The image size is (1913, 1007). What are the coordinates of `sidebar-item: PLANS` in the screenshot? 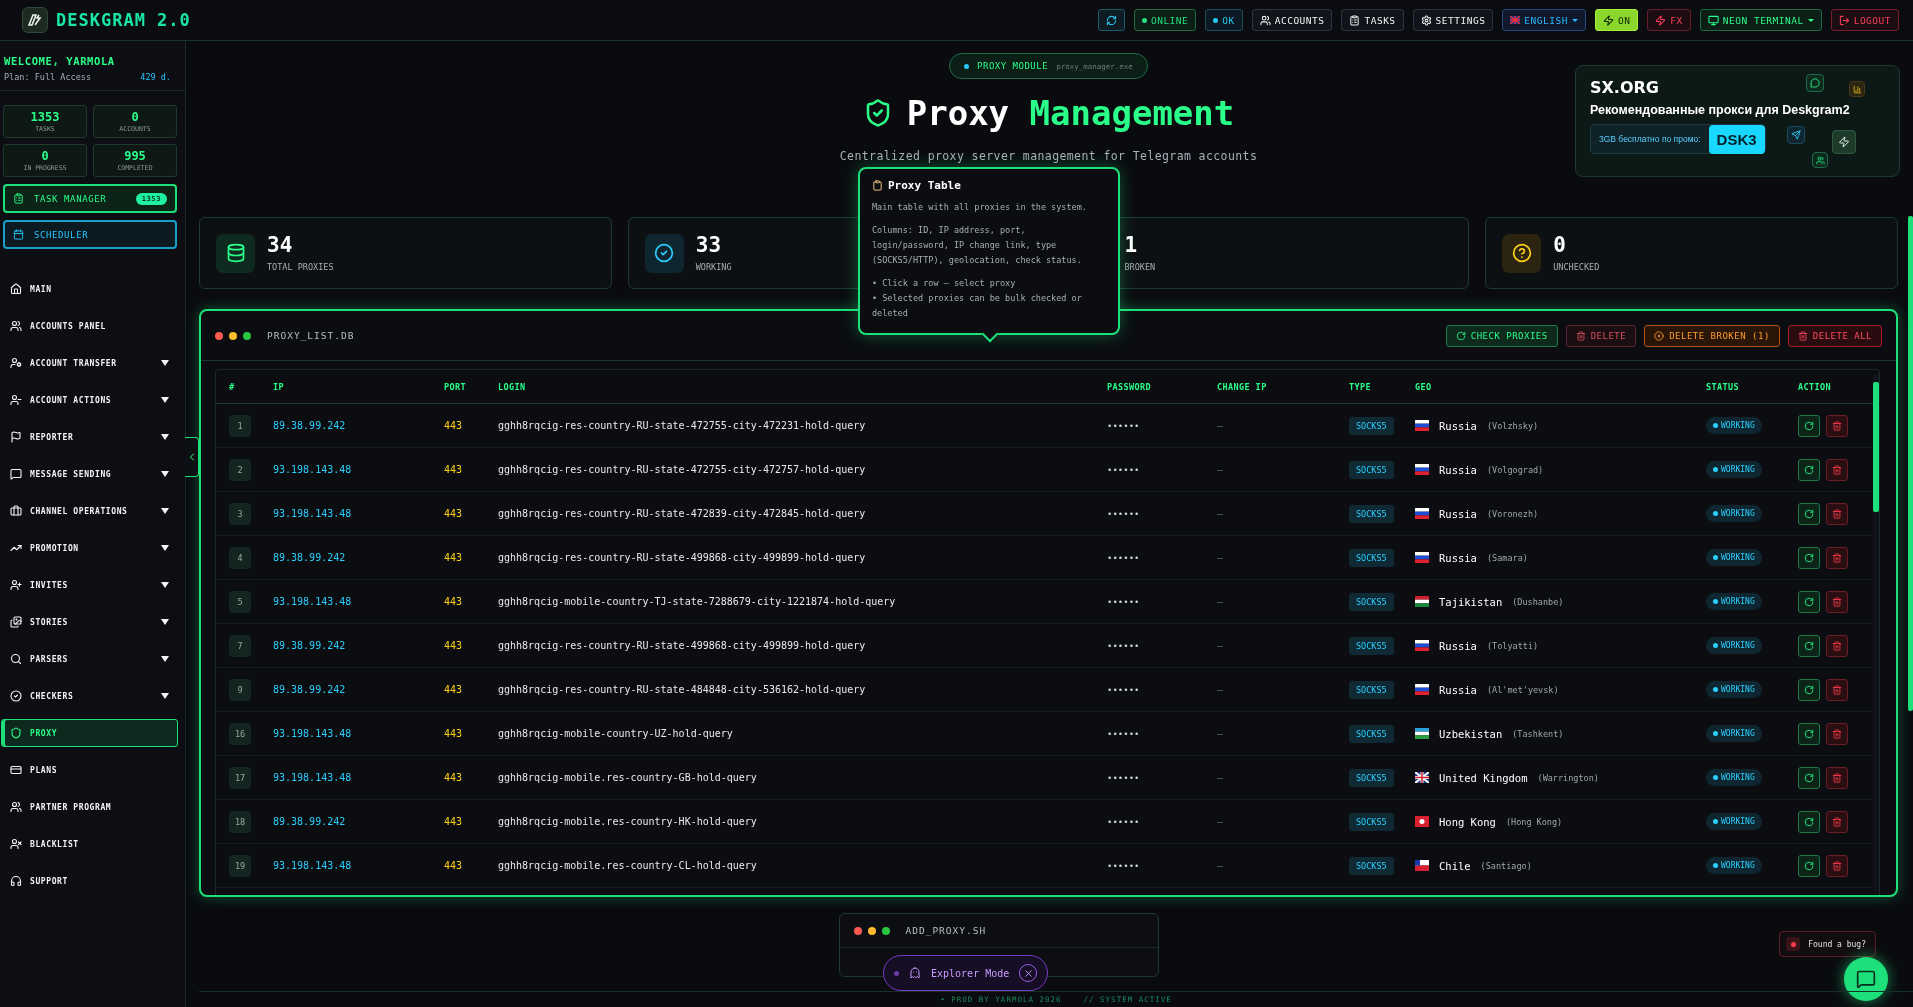 It's located at (89, 770).